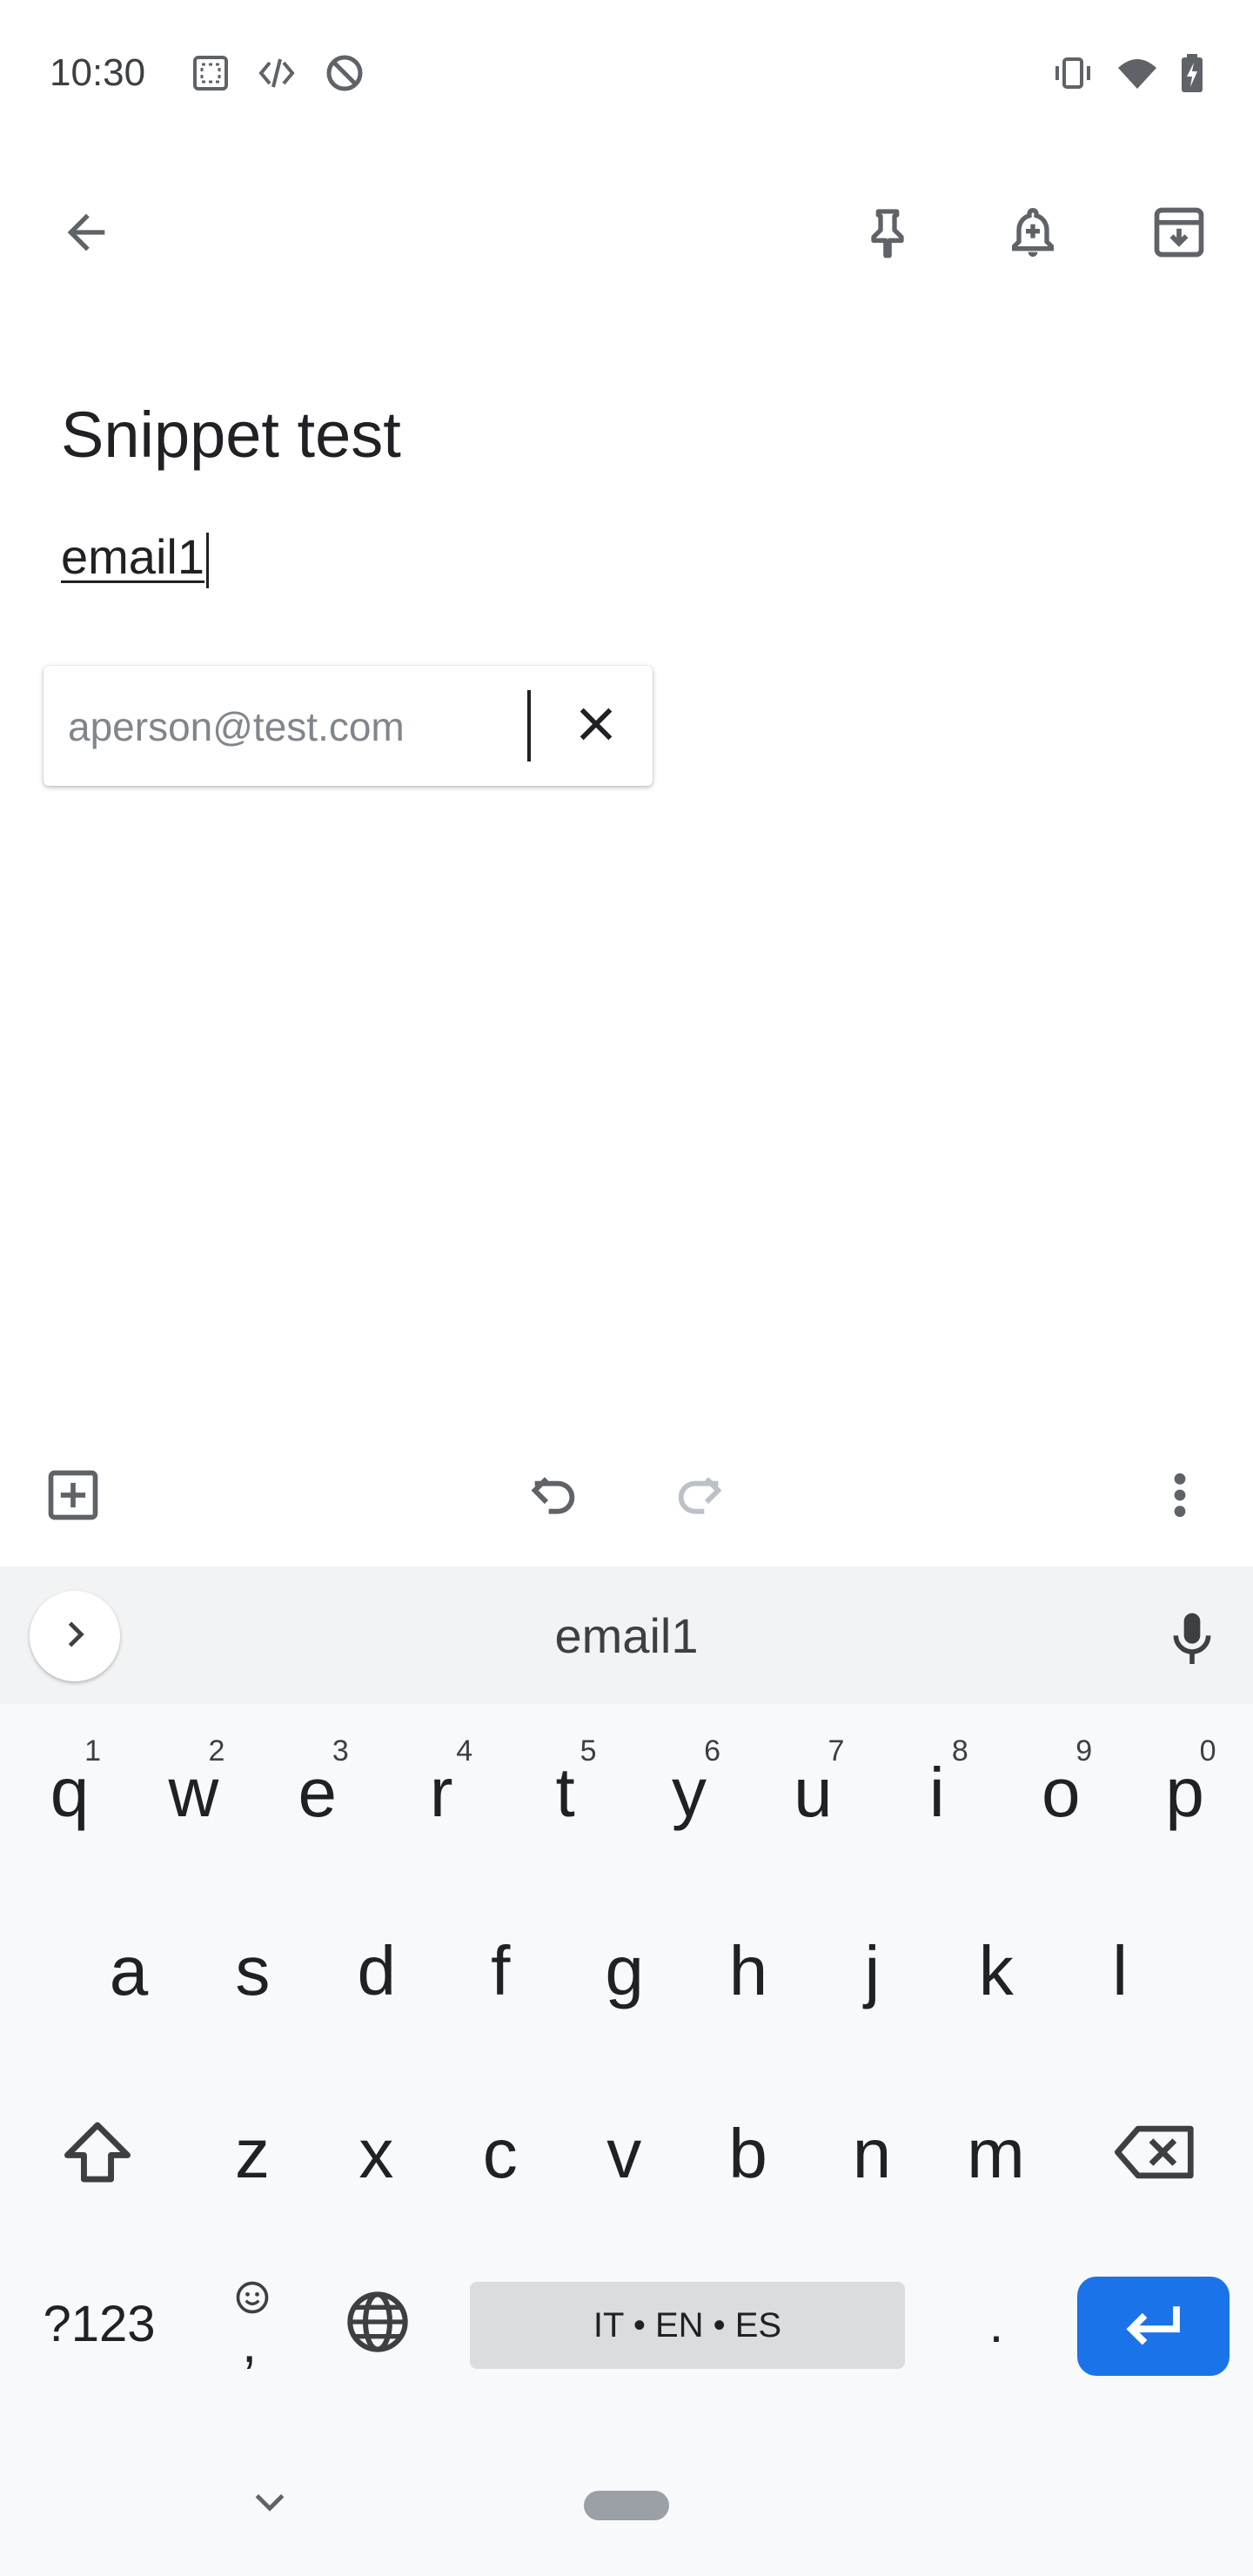 The height and width of the screenshot is (2576, 1253). I want to click on suggestion-strip: email1, so click(626, 1635).